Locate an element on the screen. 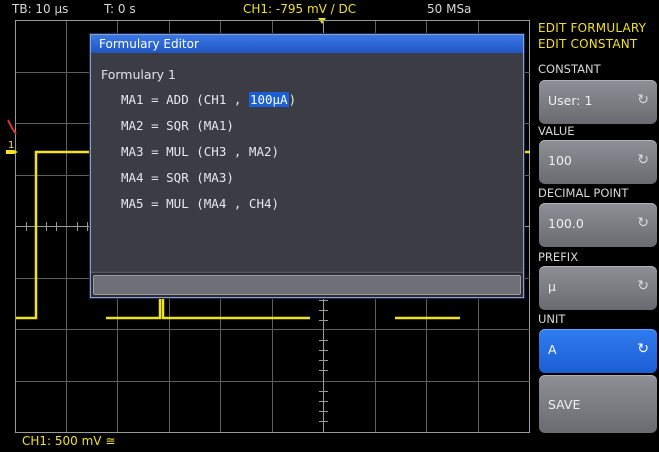 This screenshot has width=659, height=452. dialog-scrollbar is located at coordinates (307, 285).